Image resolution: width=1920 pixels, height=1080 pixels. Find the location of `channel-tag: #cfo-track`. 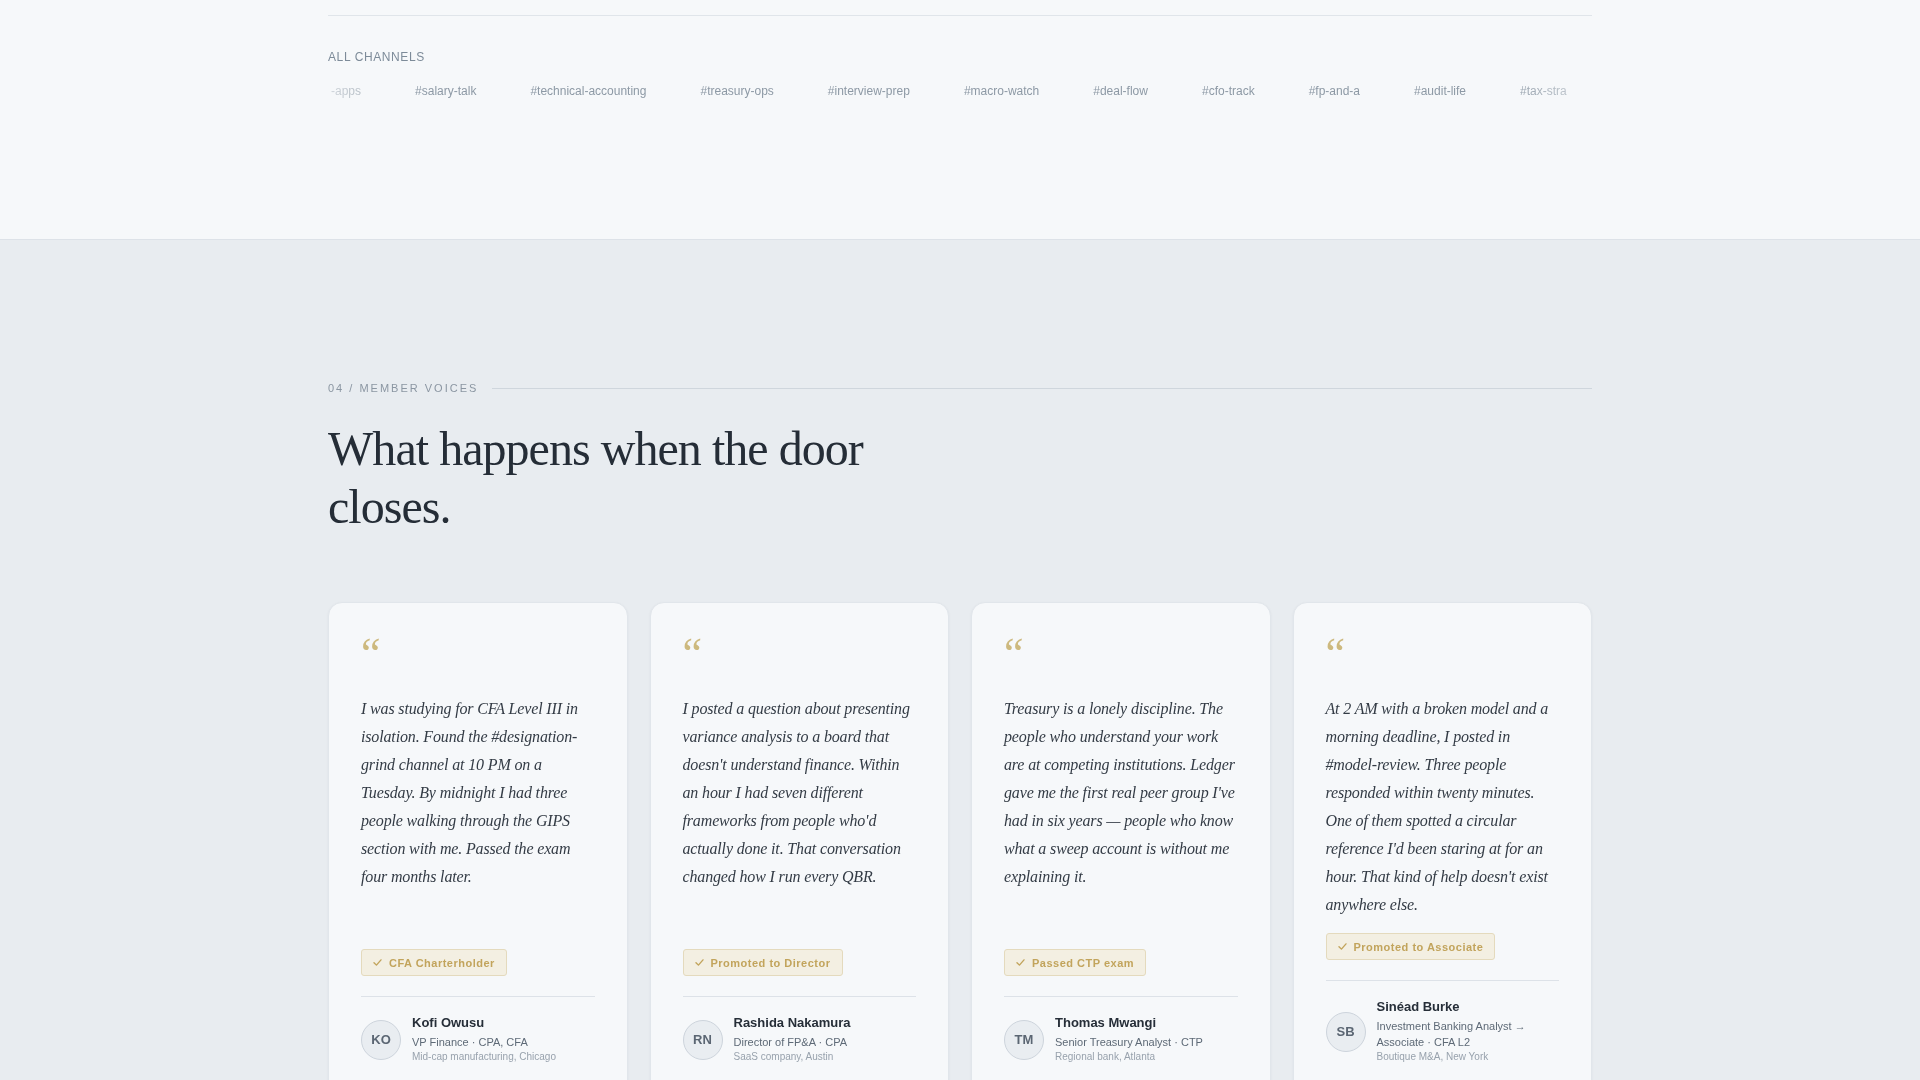

channel-tag: #cfo-track is located at coordinates (1228, 91).